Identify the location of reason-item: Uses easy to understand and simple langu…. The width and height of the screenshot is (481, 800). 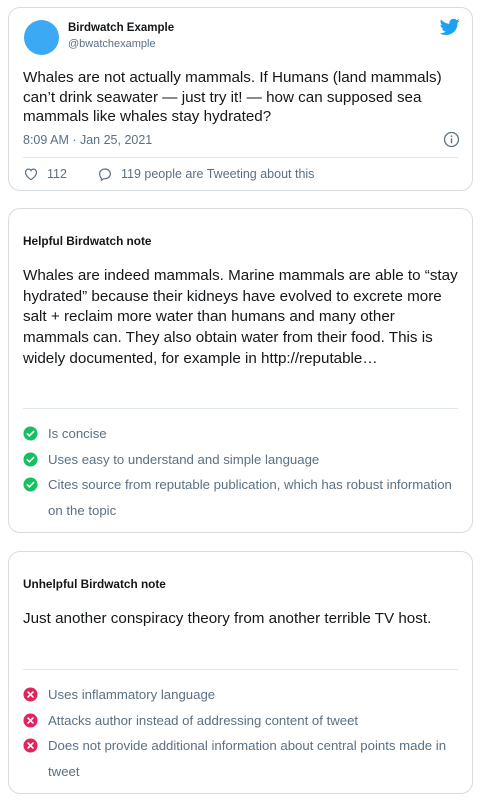
(243, 460).